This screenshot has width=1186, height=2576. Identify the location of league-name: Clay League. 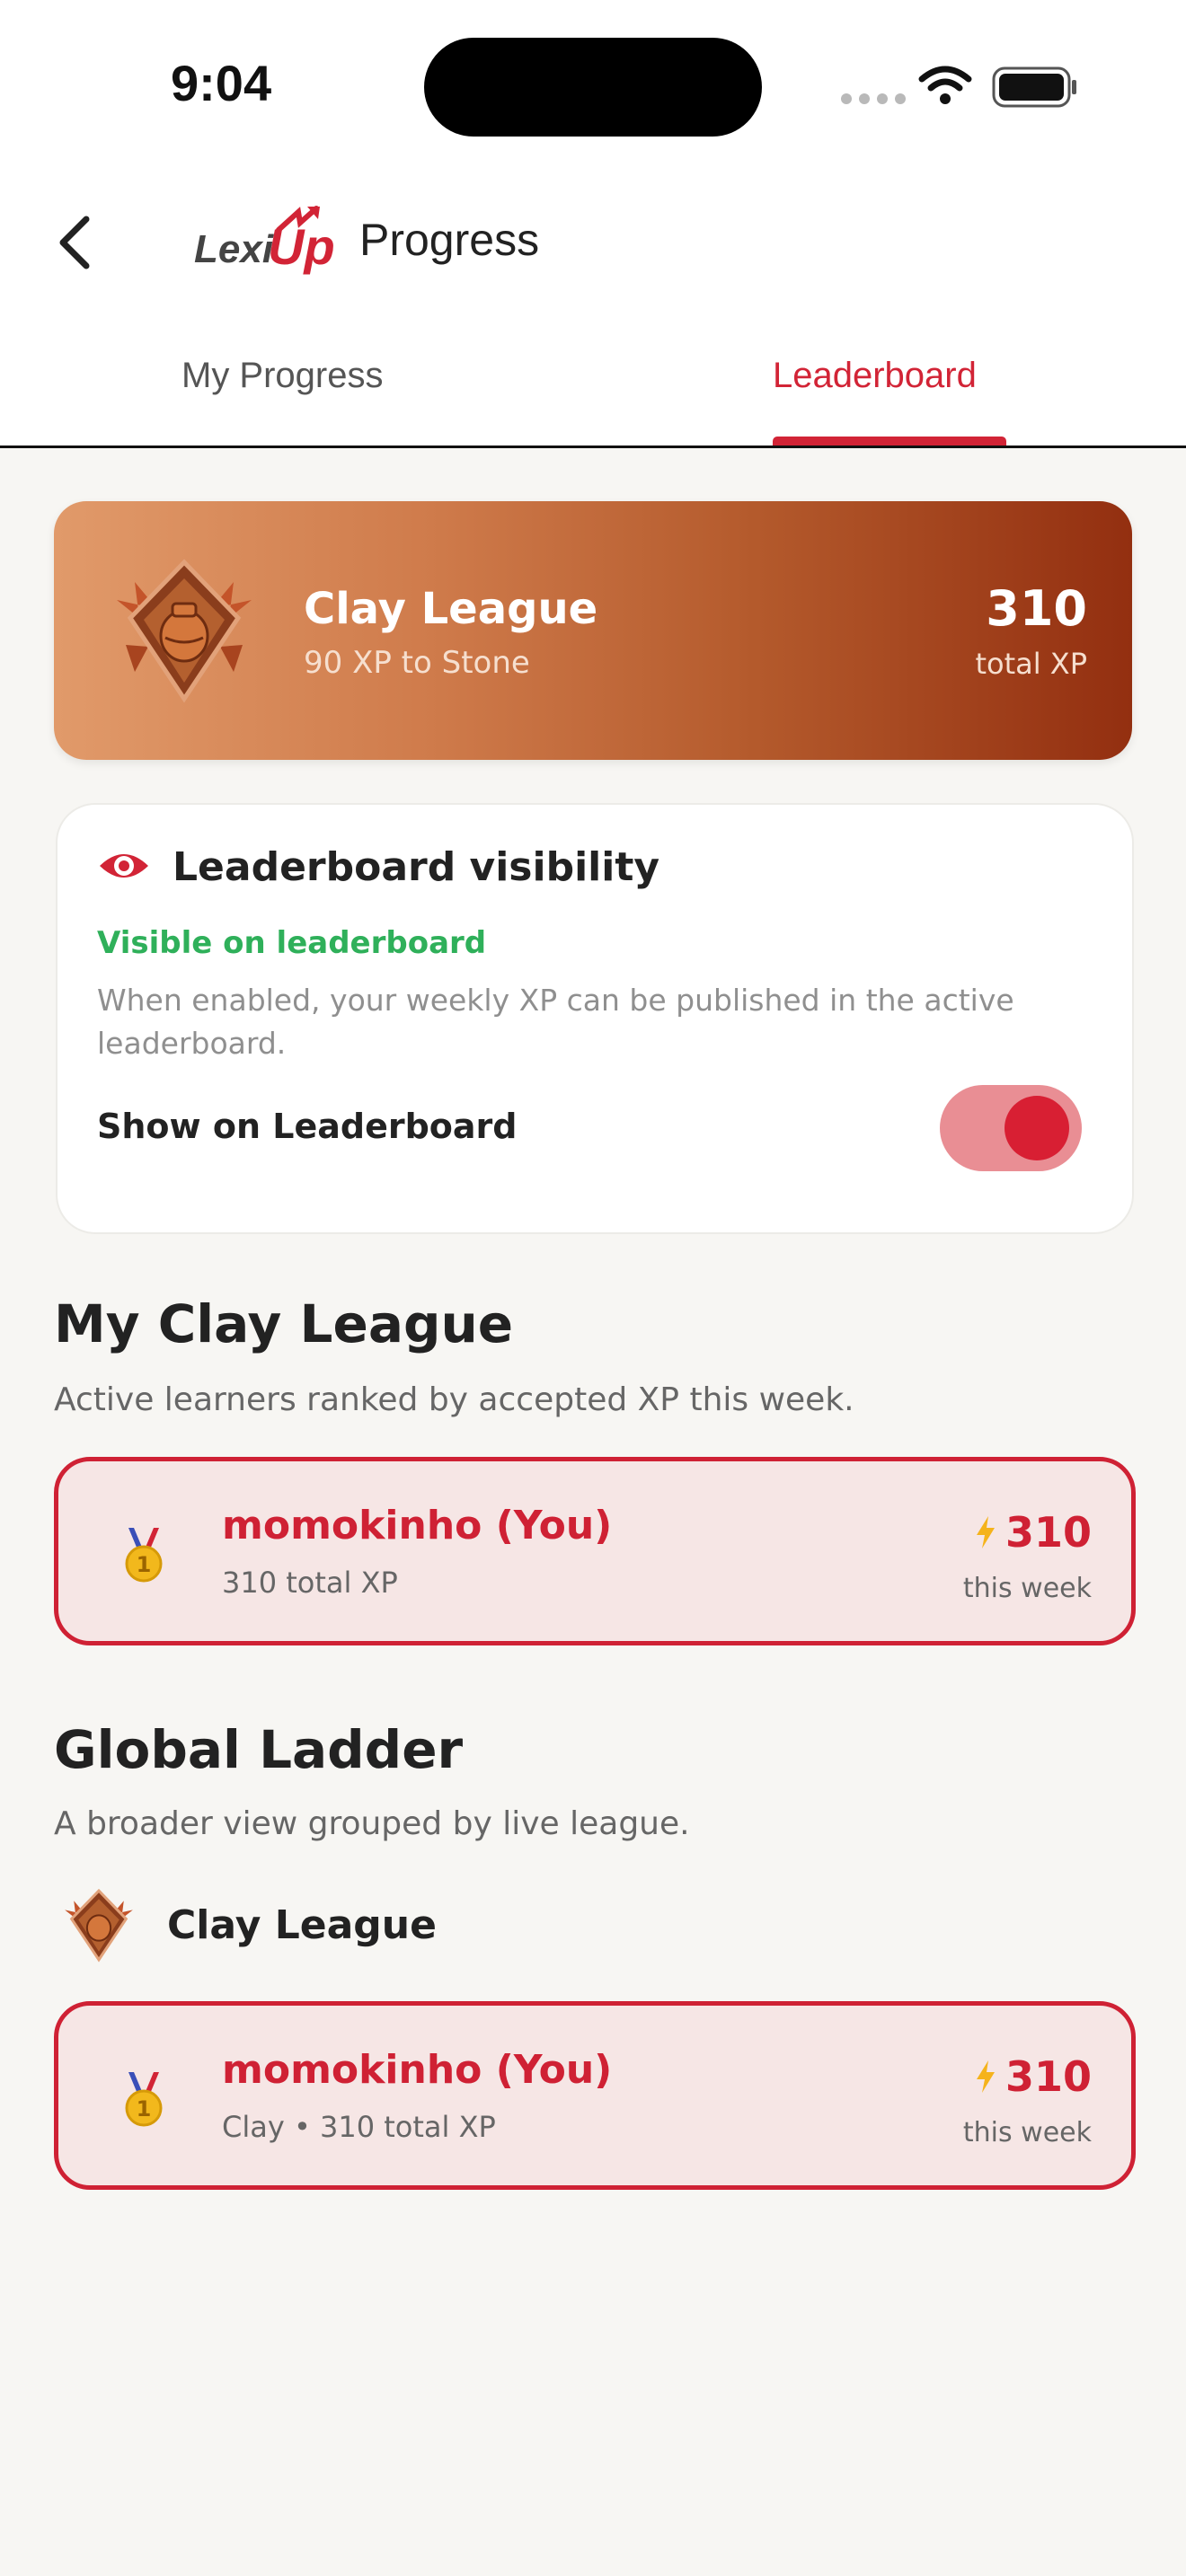
(451, 609).